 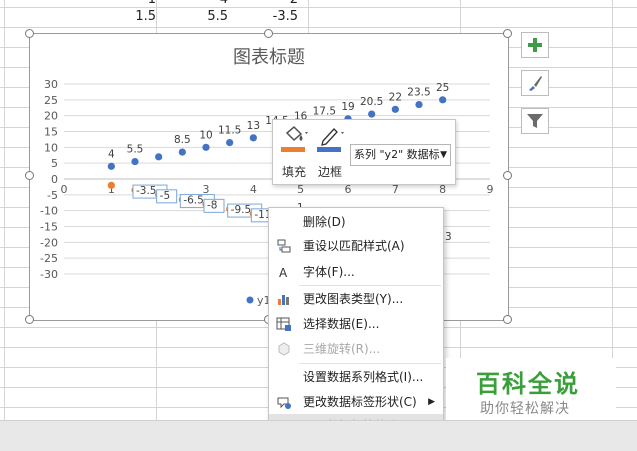 I want to click on data-label: 20.5, so click(x=371, y=102).